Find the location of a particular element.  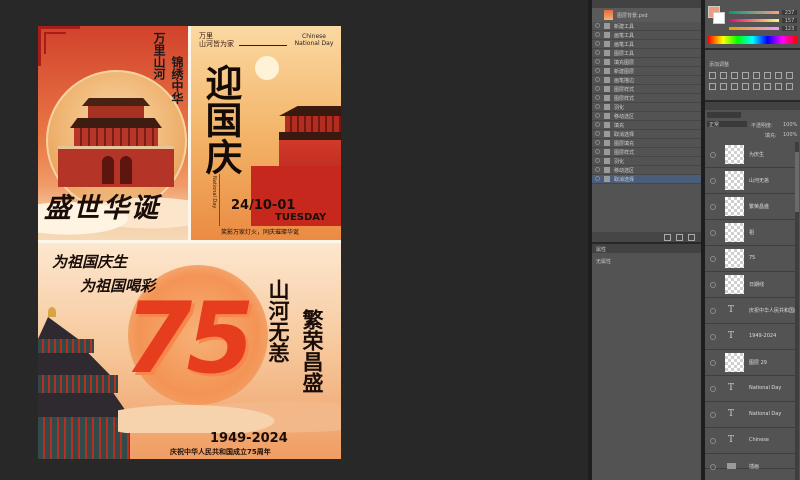

layer-name: 祖 is located at coordinates (751, 232).